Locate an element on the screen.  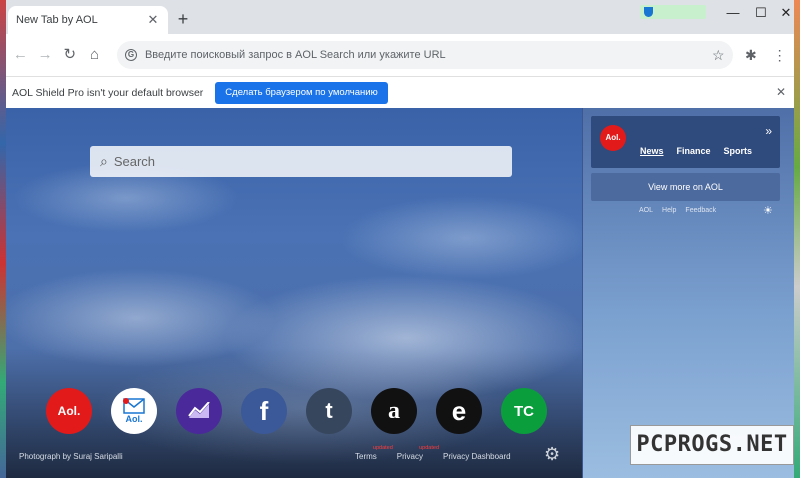
techcrunch-icon: TC is located at coordinates (524, 411).